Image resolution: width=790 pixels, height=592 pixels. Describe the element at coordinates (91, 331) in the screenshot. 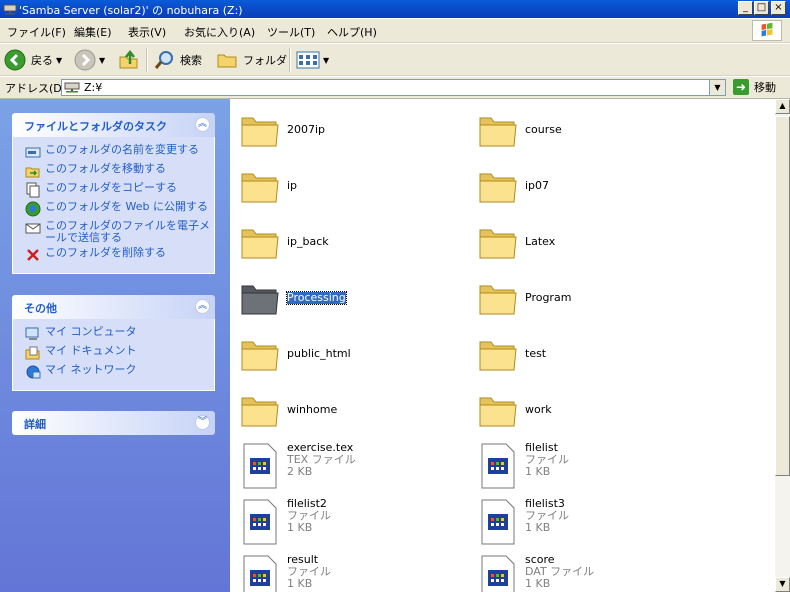

I see `place-label: マイ コンピュータ` at that location.